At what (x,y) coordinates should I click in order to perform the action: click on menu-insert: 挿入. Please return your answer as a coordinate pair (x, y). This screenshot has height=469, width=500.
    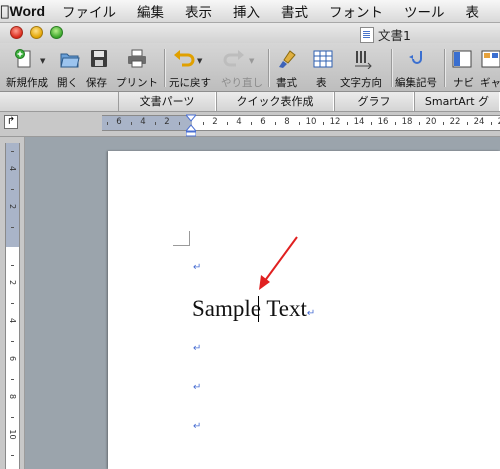
    Looking at the image, I should click on (246, 11).